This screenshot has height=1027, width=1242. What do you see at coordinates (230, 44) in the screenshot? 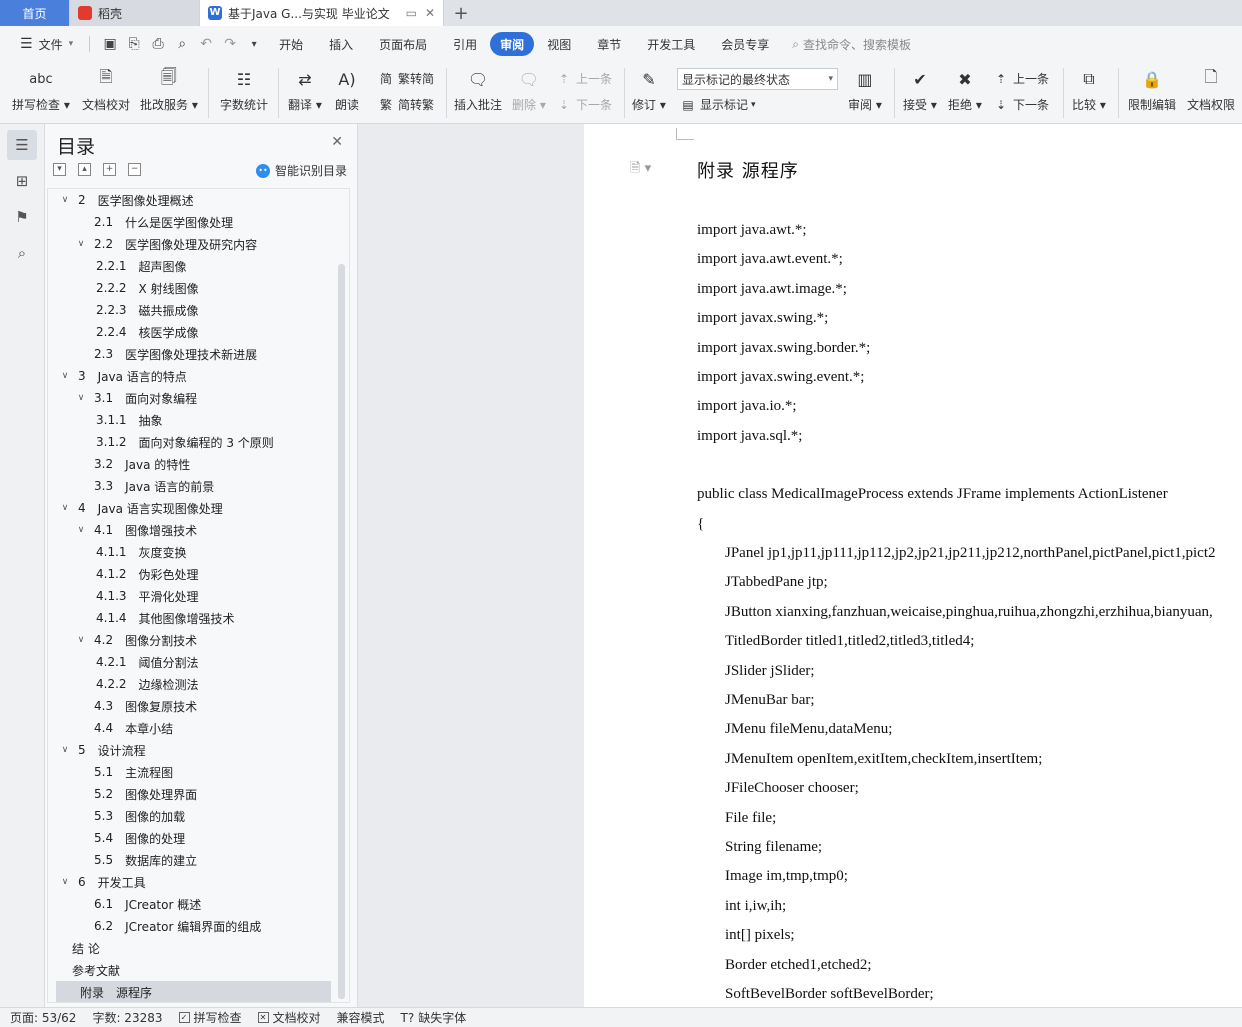
I see `redo-icon: ↷` at bounding box center [230, 44].